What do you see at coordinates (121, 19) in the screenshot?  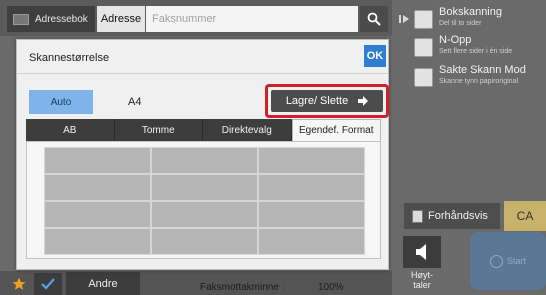 I see `address-label: Adresse` at bounding box center [121, 19].